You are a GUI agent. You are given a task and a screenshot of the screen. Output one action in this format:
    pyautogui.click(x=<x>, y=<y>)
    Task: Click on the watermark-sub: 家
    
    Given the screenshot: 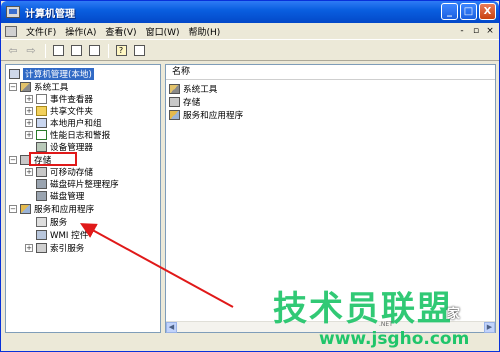 What is the action you would take?
    pyautogui.click(x=454, y=314)
    